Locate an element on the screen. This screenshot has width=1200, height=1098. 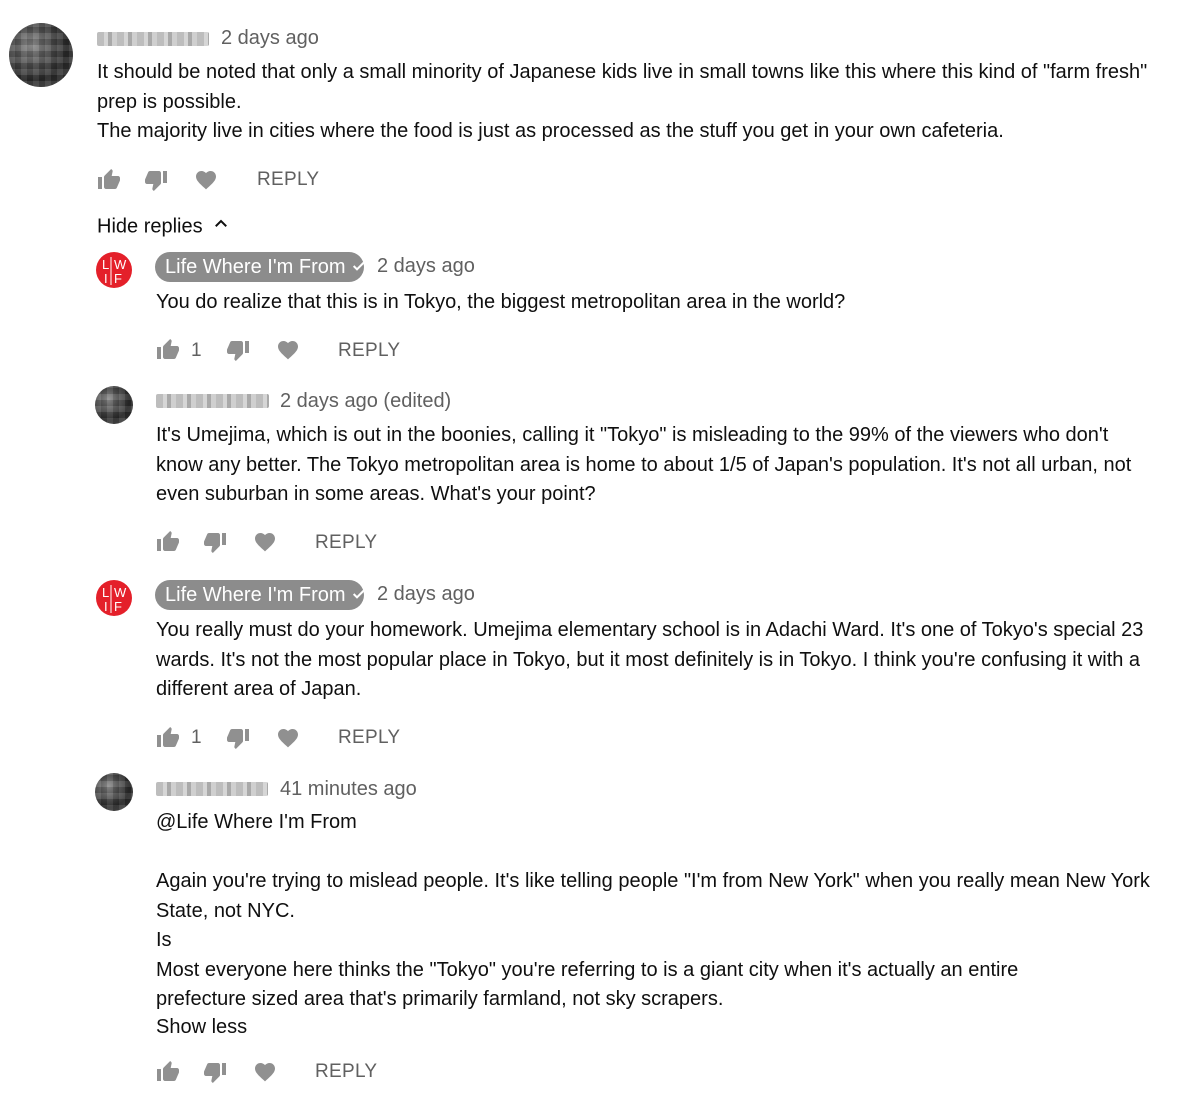
hide-replies-button: Hide replies is located at coordinates (163, 227).